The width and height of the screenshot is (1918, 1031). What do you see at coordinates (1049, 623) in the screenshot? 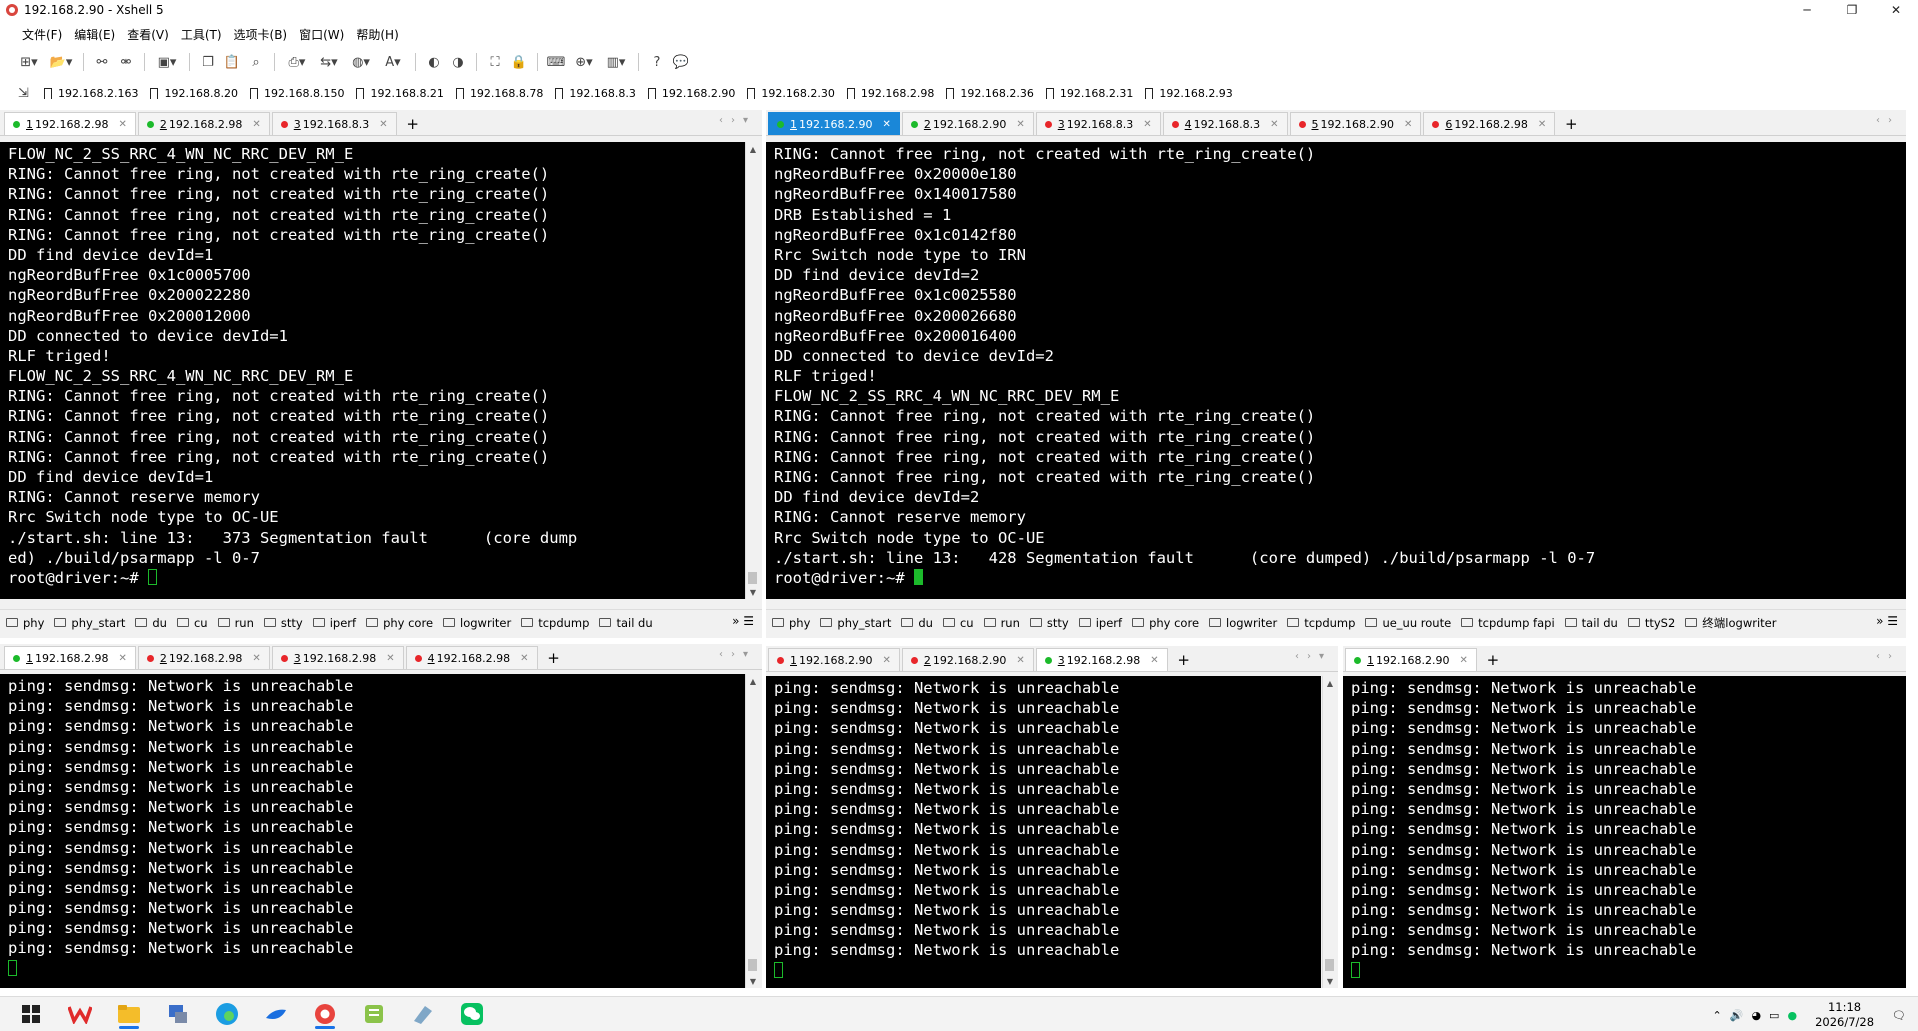
I see `quick-command-button: stty` at bounding box center [1049, 623].